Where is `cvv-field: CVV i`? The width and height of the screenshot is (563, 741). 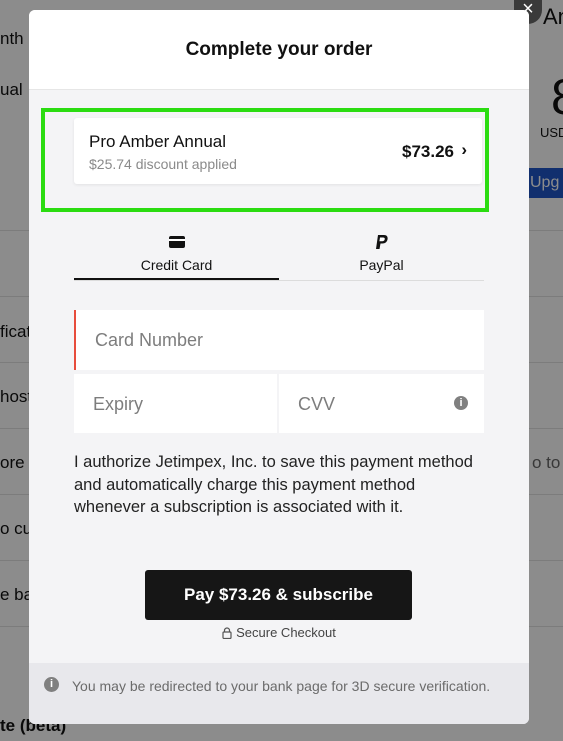 cvv-field: CVV i is located at coordinates (381, 403).